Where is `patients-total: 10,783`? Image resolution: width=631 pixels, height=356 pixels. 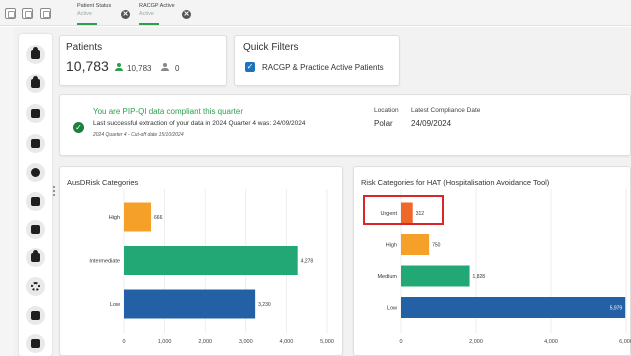 patients-total: 10,783 is located at coordinates (87, 66).